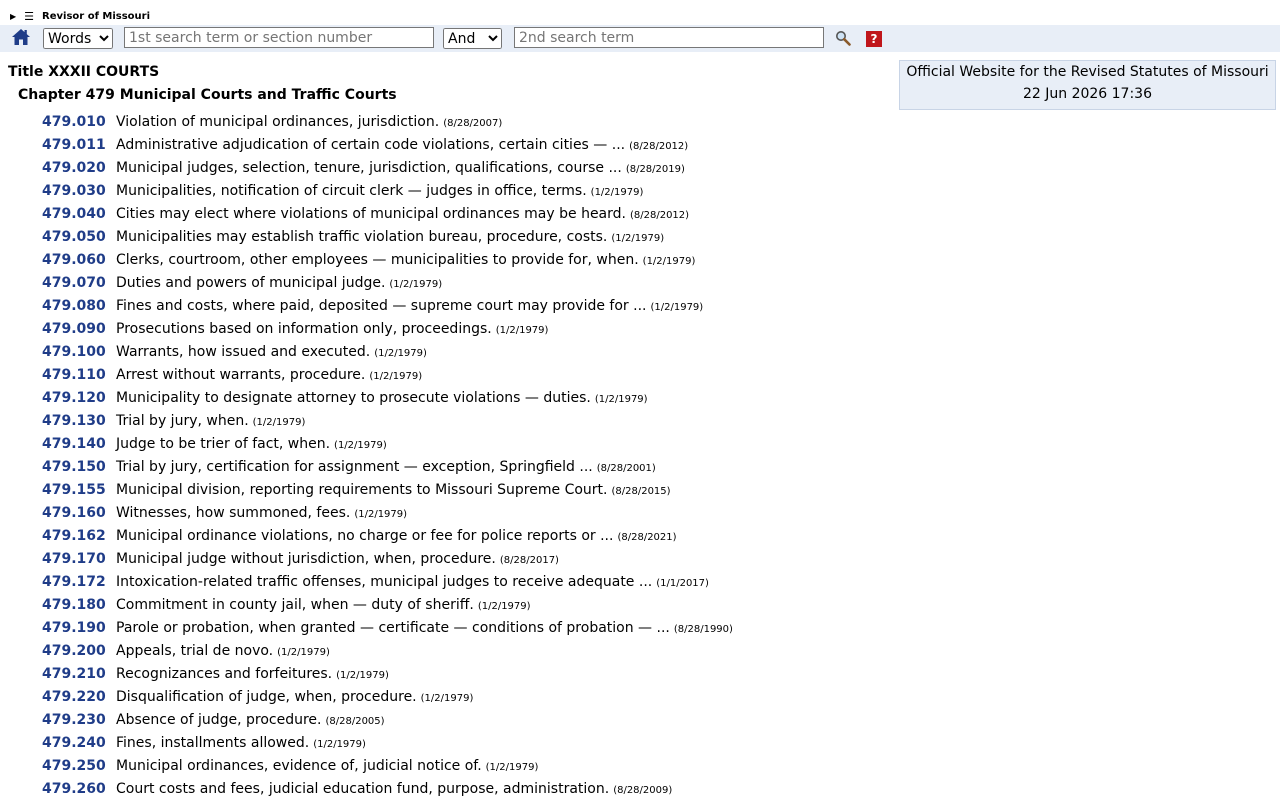 The image size is (1280, 800). What do you see at coordinates (77, 237) in the screenshot?
I see `section-number-link: 479.050` at bounding box center [77, 237].